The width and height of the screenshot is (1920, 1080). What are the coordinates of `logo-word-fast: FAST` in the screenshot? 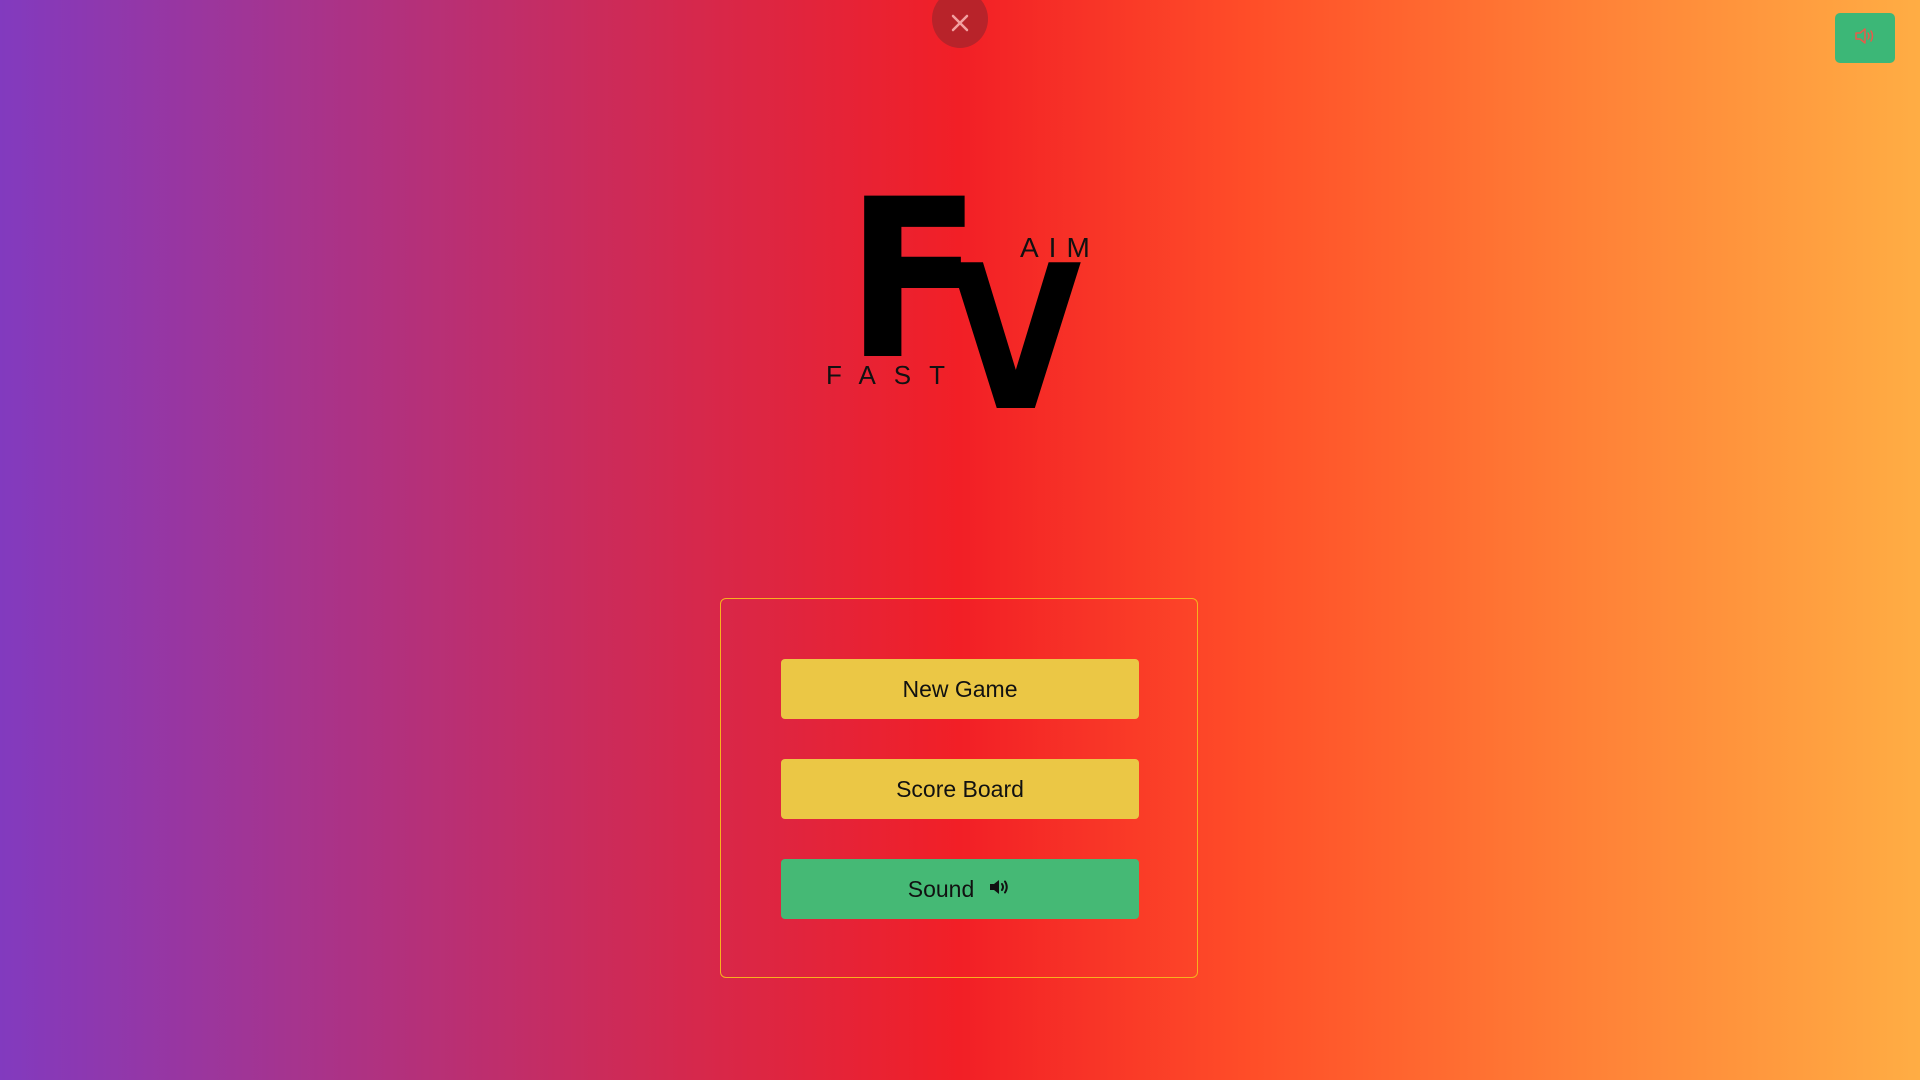 It's located at (895, 375).